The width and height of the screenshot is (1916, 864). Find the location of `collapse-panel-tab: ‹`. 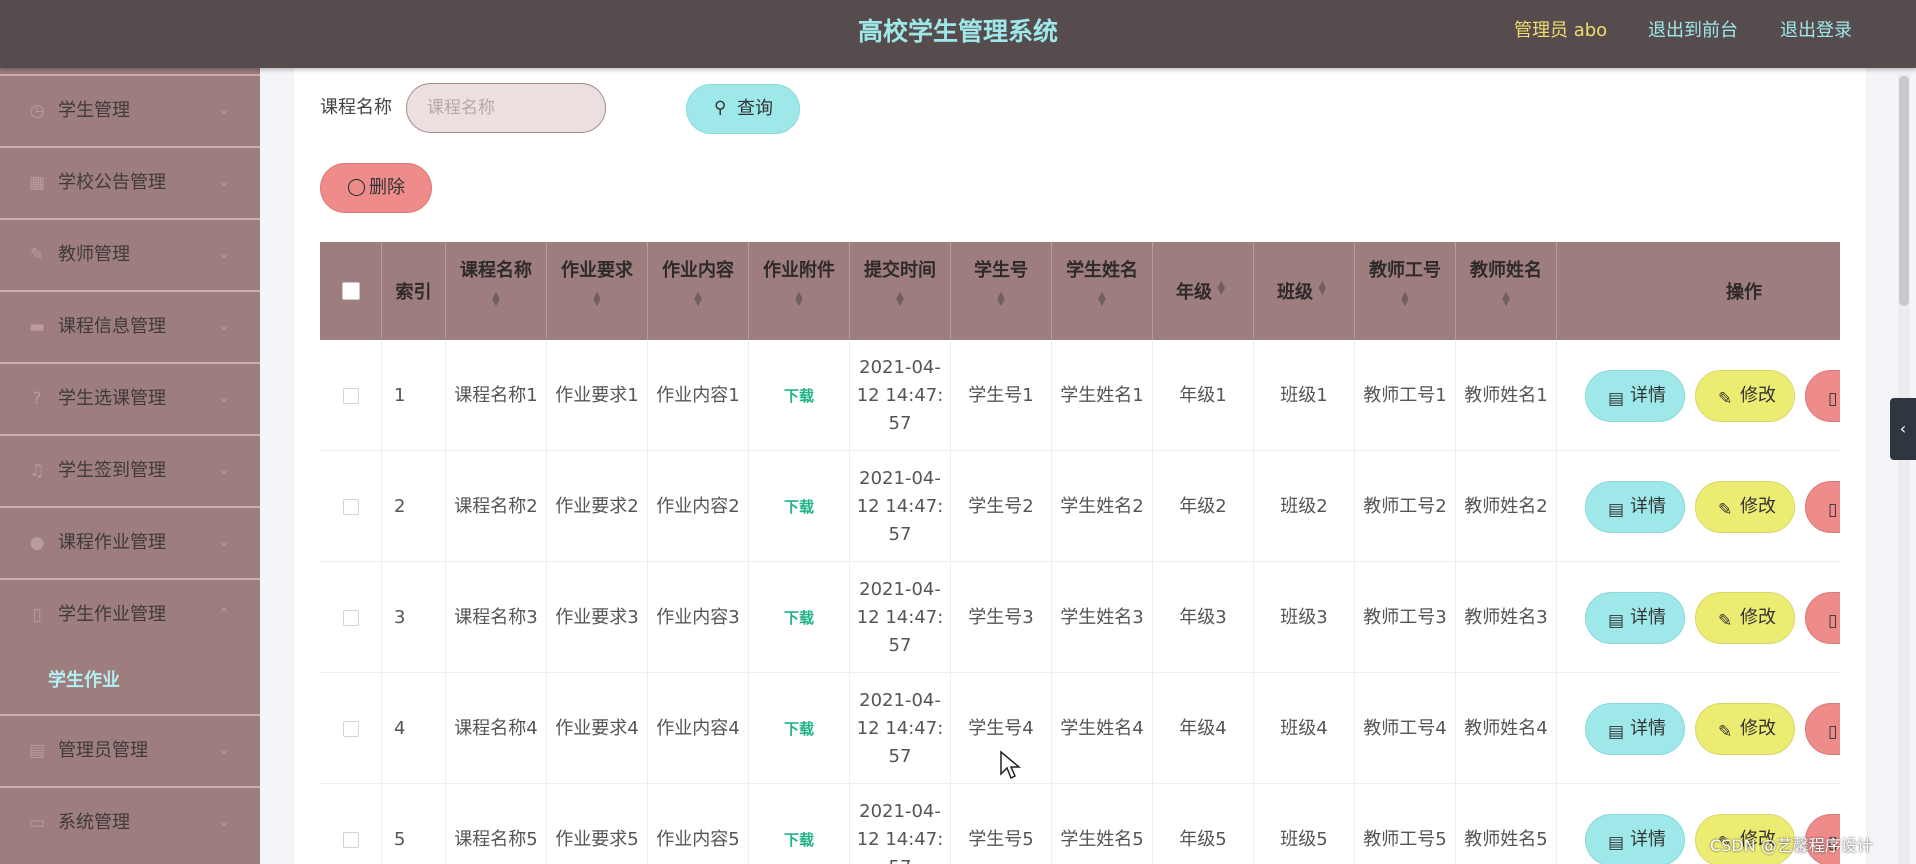

collapse-panel-tab: ‹ is located at coordinates (1903, 429).